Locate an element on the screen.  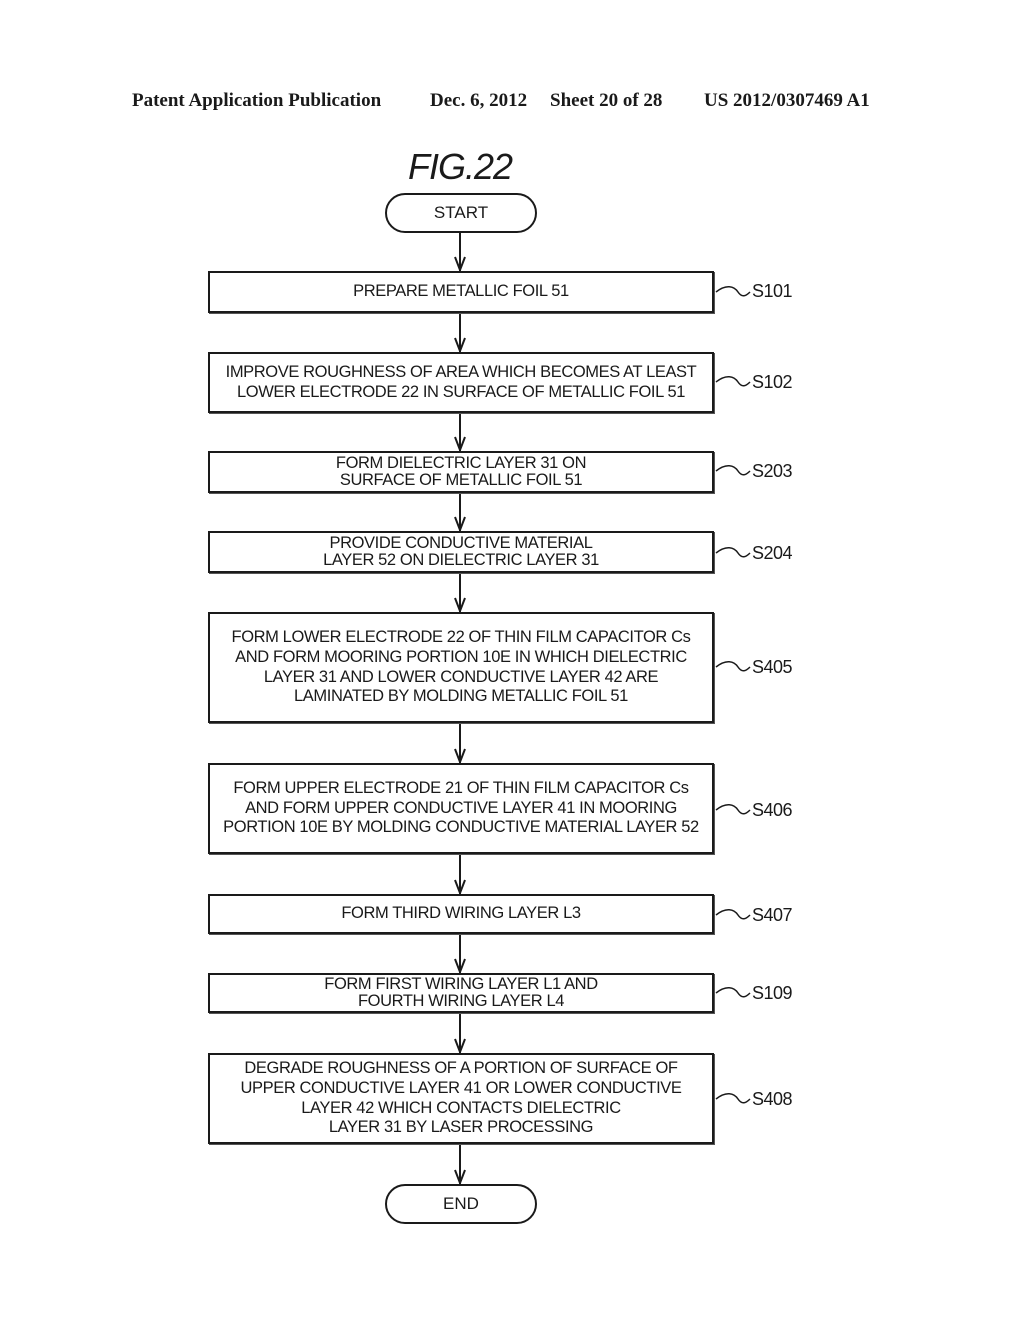
figure-title: FIG.22 is located at coordinates (460, 166).